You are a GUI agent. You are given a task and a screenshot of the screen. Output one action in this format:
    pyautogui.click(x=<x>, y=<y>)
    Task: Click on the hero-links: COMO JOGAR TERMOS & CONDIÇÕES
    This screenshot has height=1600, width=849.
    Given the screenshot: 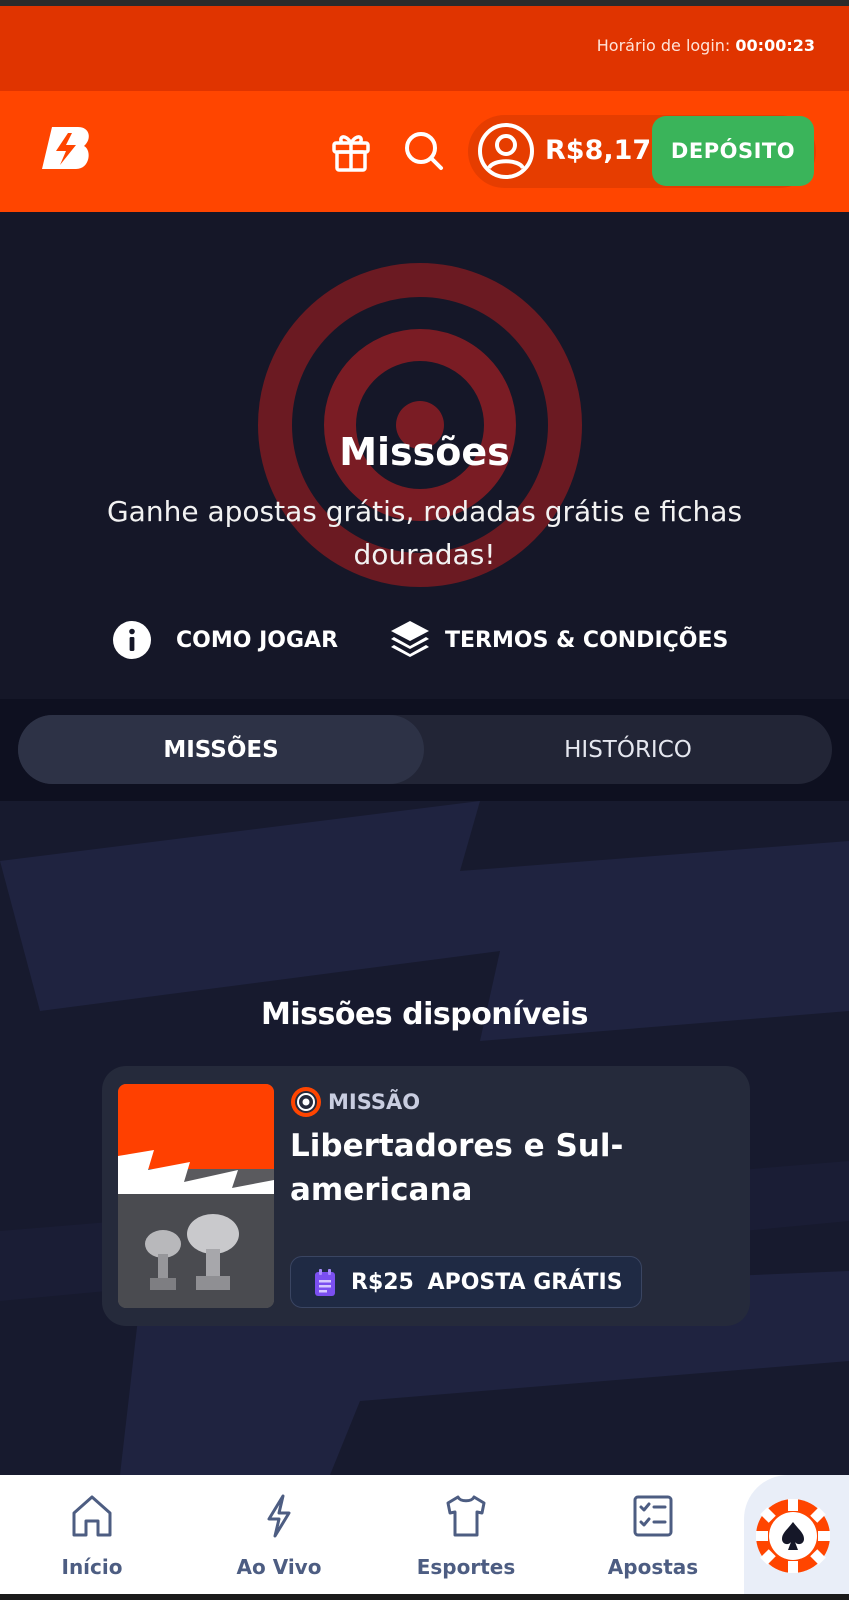 What is the action you would take?
    pyautogui.click(x=462, y=640)
    